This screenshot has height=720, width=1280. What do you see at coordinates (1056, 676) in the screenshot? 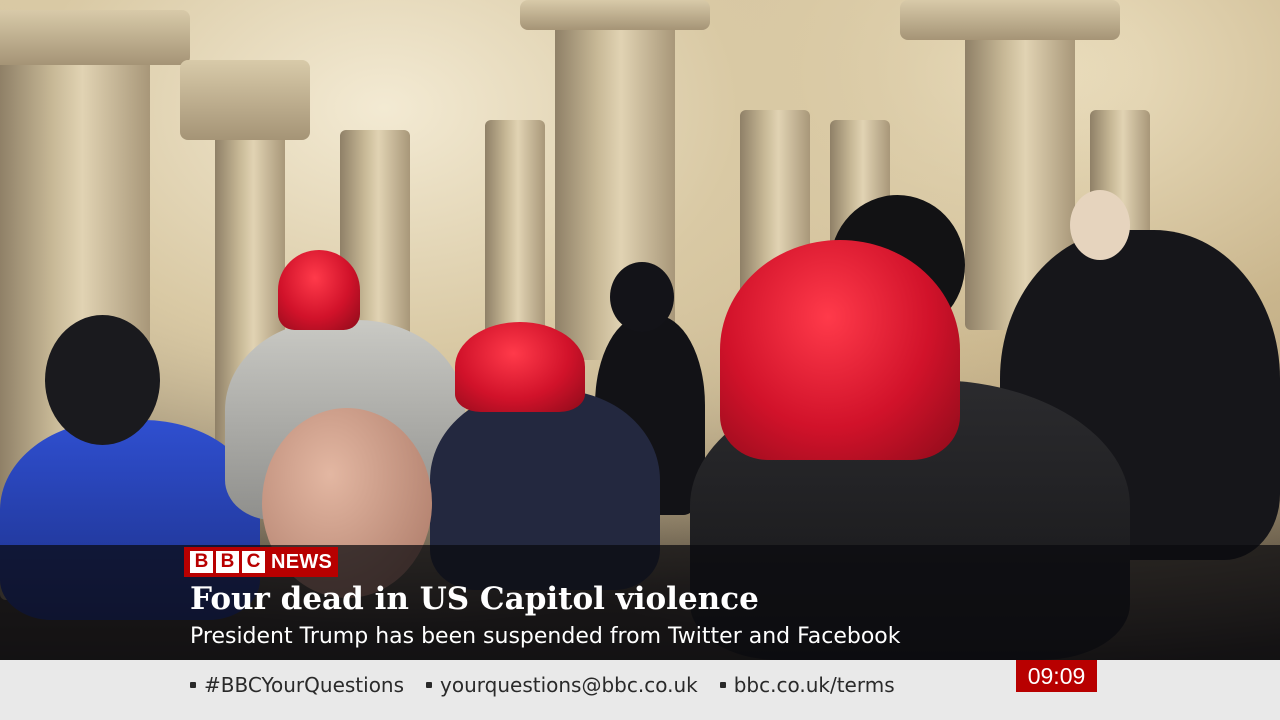
I see `clock: 09:09` at bounding box center [1056, 676].